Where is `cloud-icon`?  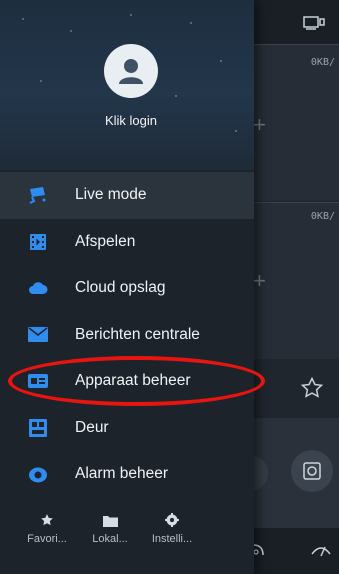
cloud-icon is located at coordinates (38, 288).